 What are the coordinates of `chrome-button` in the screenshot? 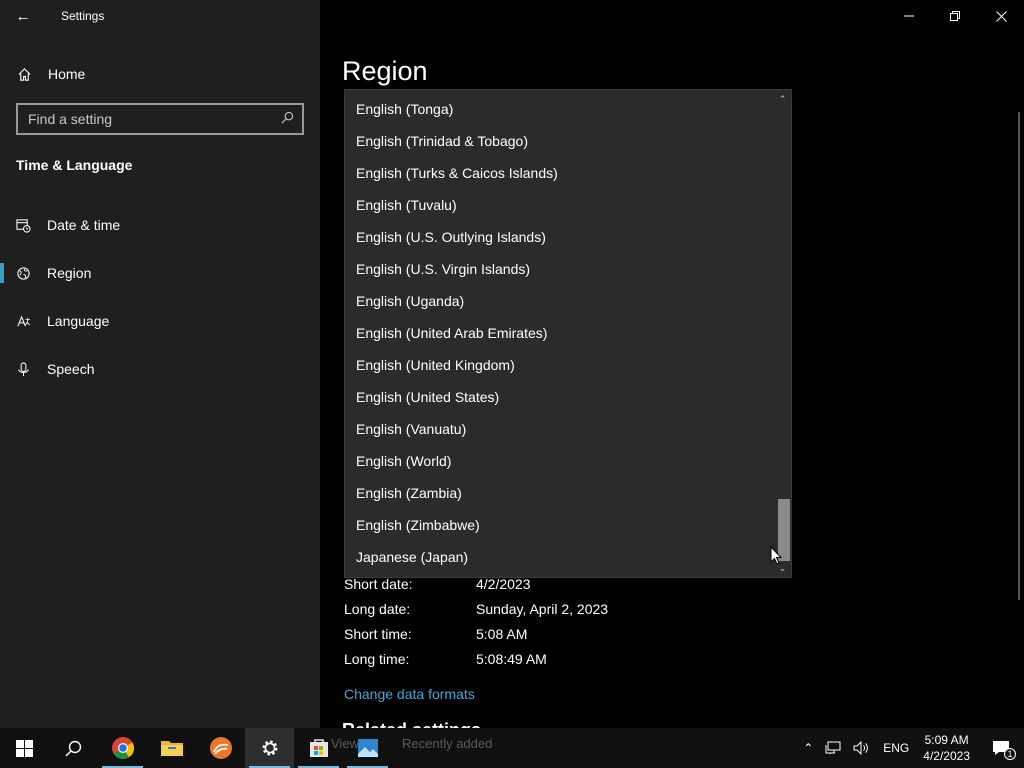 It's located at (122, 748).